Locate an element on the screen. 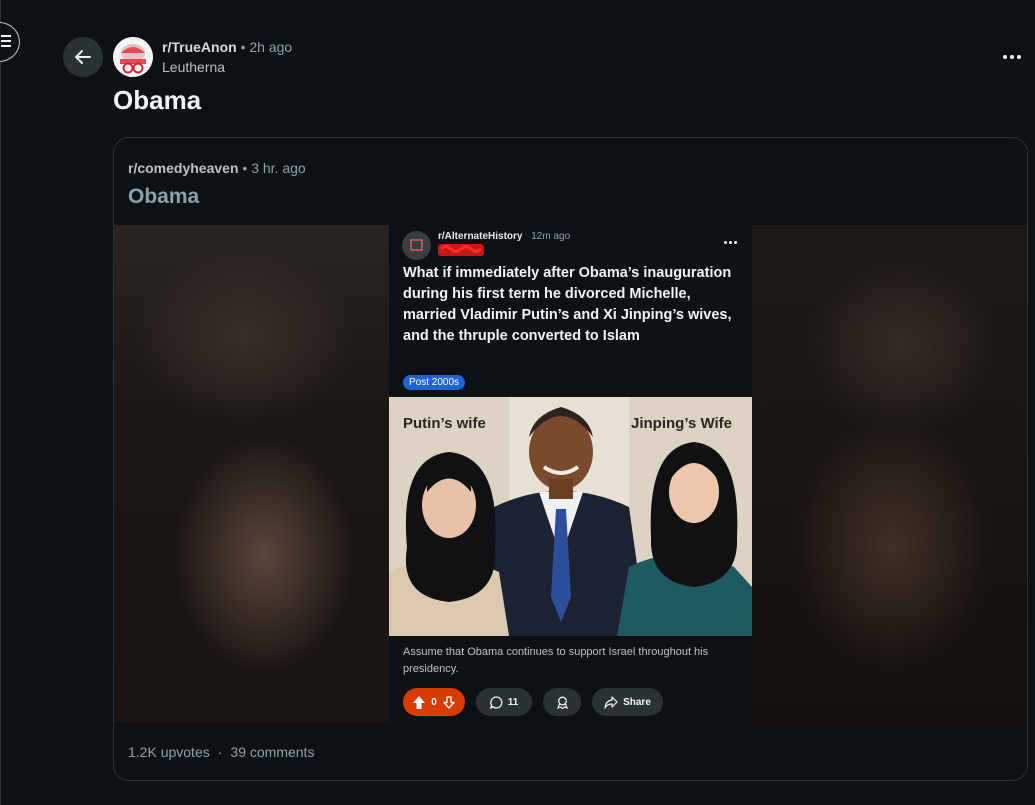  embedded-more-icon is located at coordinates (730, 242).